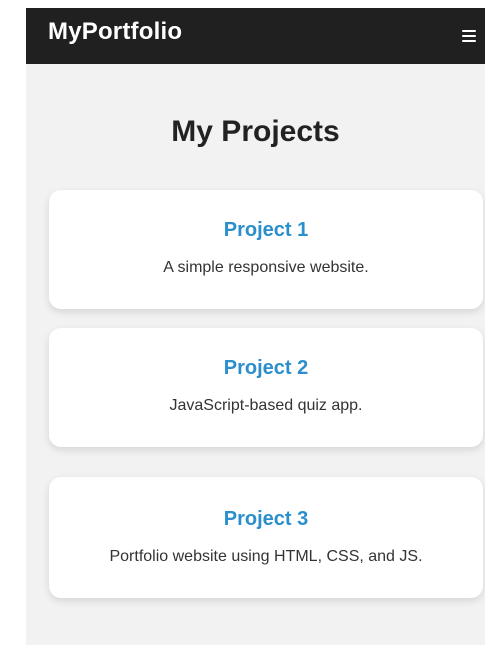 The height and width of the screenshot is (645, 485). What do you see at coordinates (266, 519) in the screenshot?
I see `project-title: Project 3` at bounding box center [266, 519].